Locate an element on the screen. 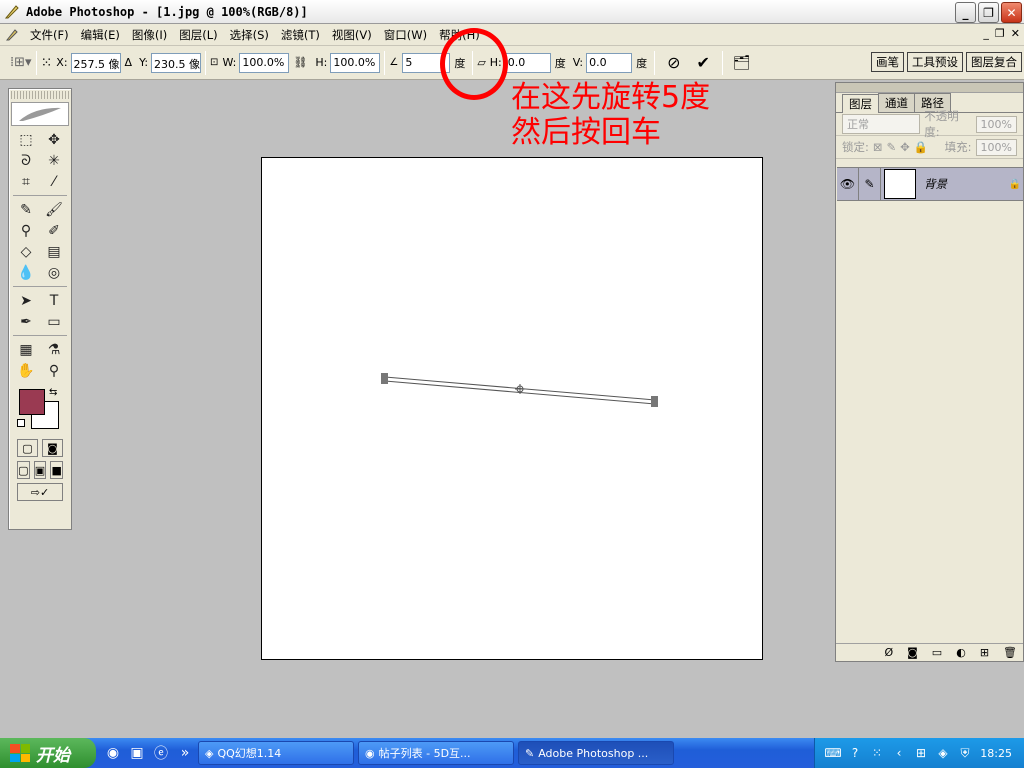  doc-close-button: ✕ is located at coordinates (1015, 33).